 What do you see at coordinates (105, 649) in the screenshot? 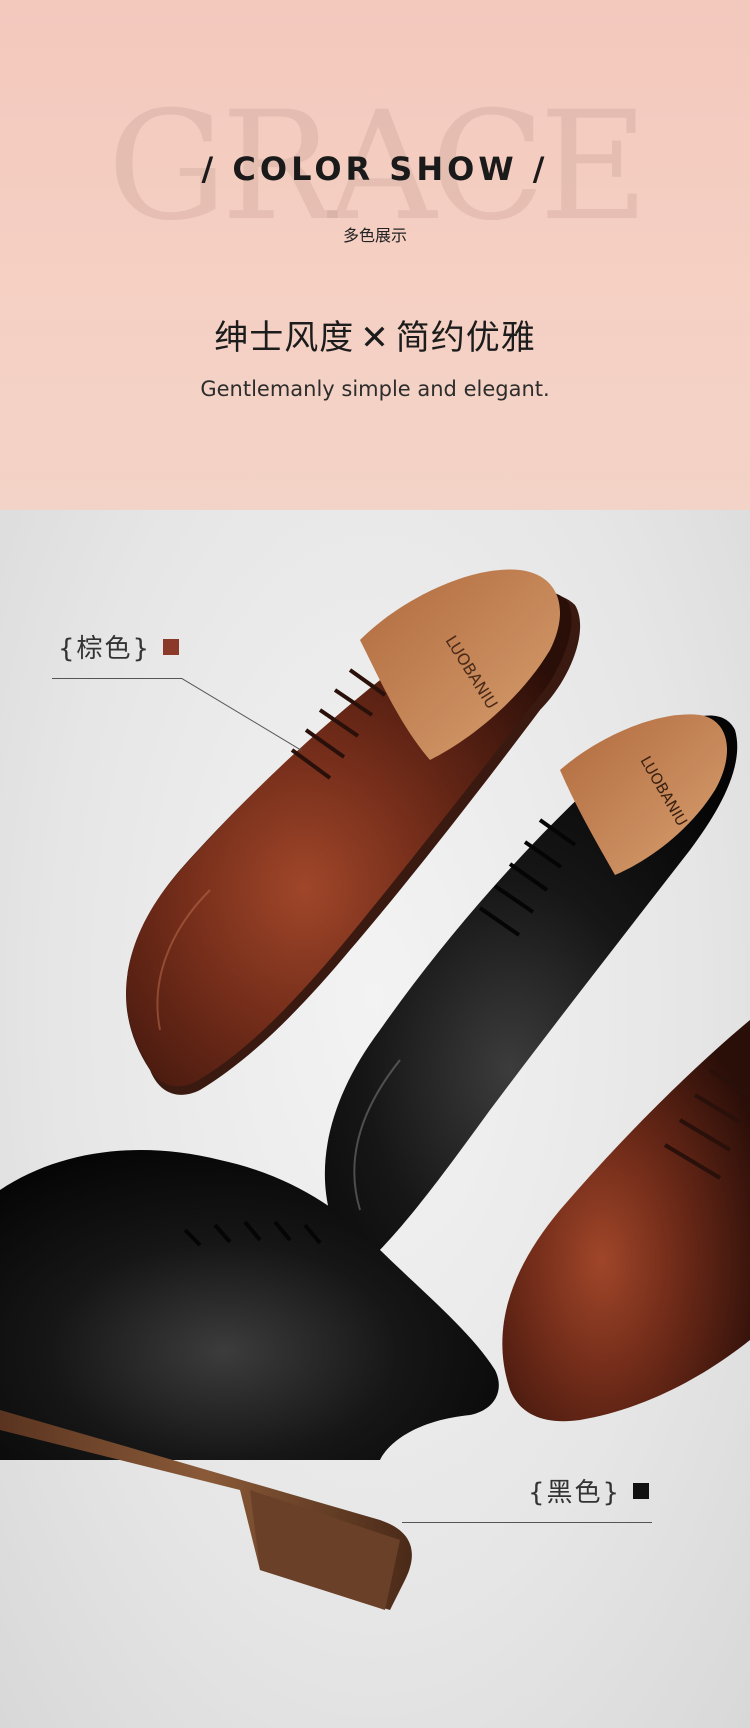
I see `color-label-brown-text: {棕色}` at bounding box center [105, 649].